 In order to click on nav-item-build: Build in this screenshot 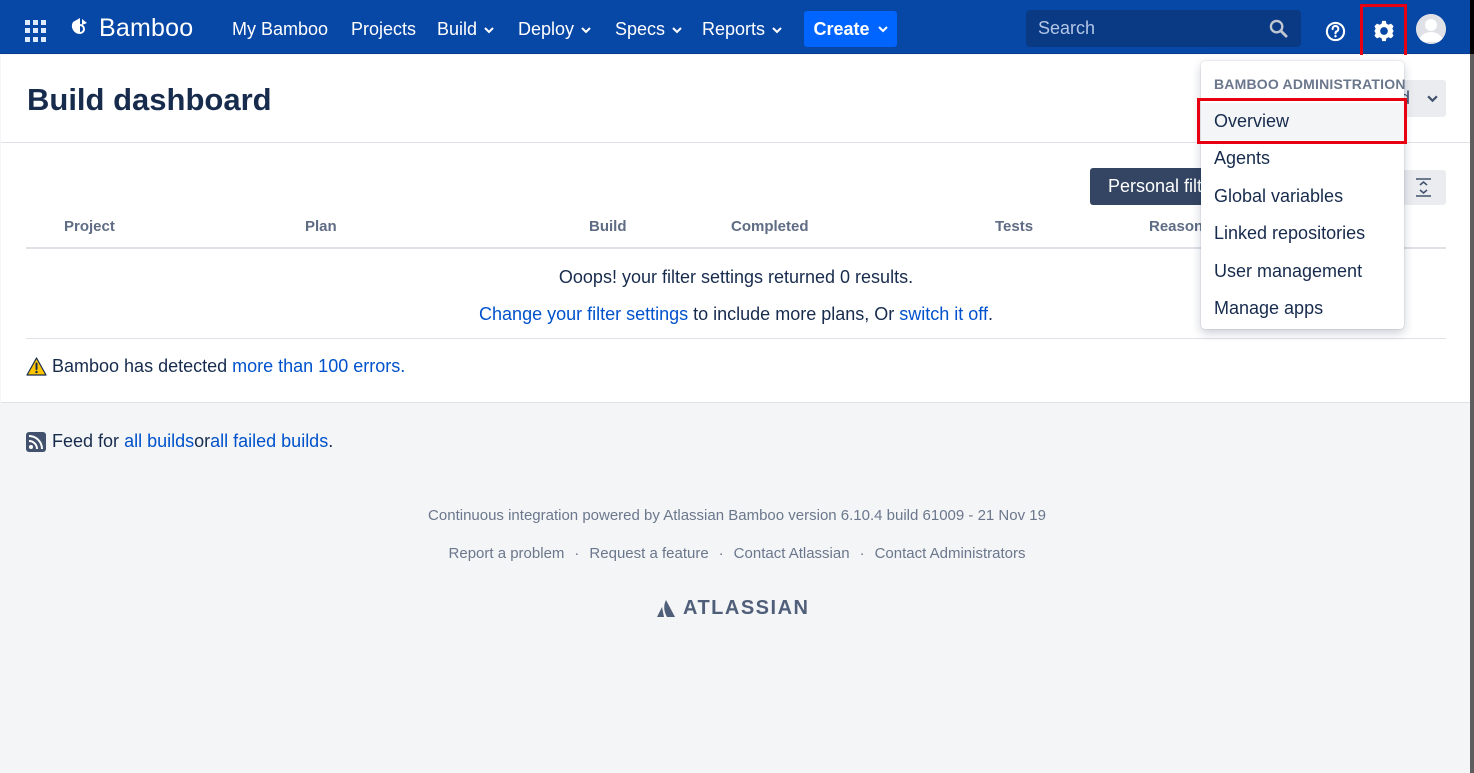, I will do `click(465, 29)`.